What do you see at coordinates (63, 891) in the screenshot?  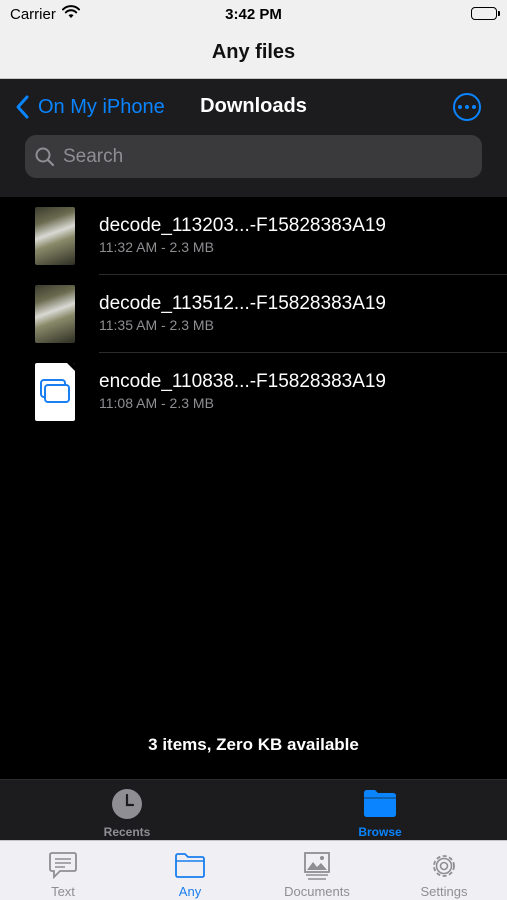 I see `tab-text-label: Text` at bounding box center [63, 891].